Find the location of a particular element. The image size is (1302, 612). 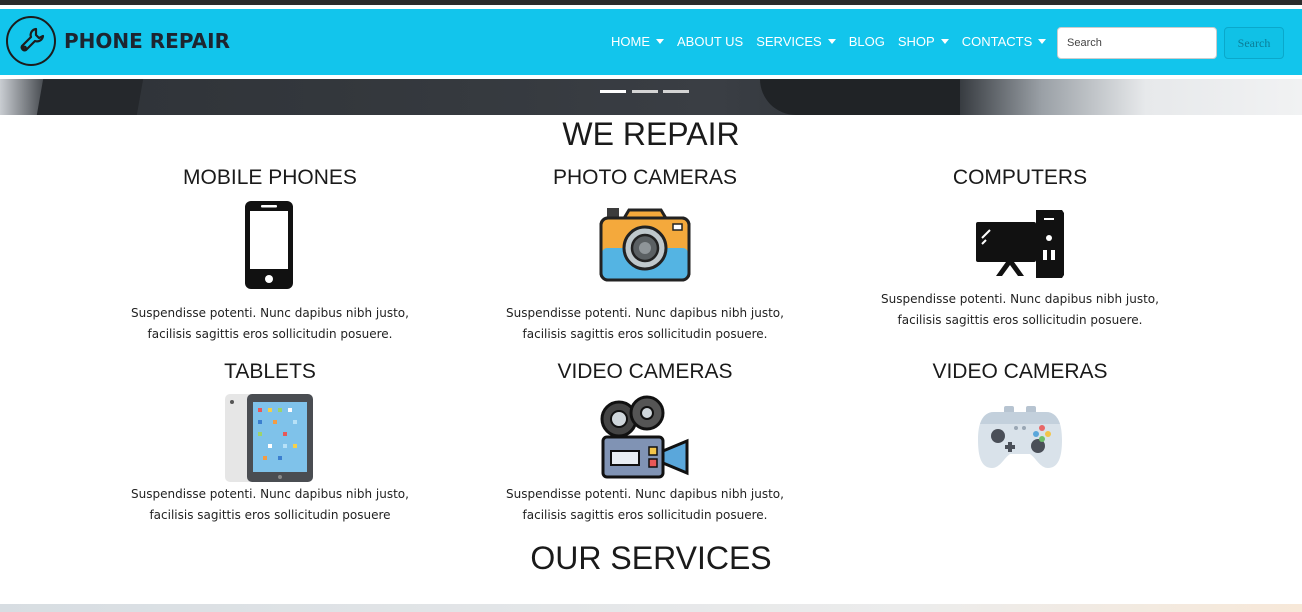

nav-services: SERVICES is located at coordinates (796, 41).